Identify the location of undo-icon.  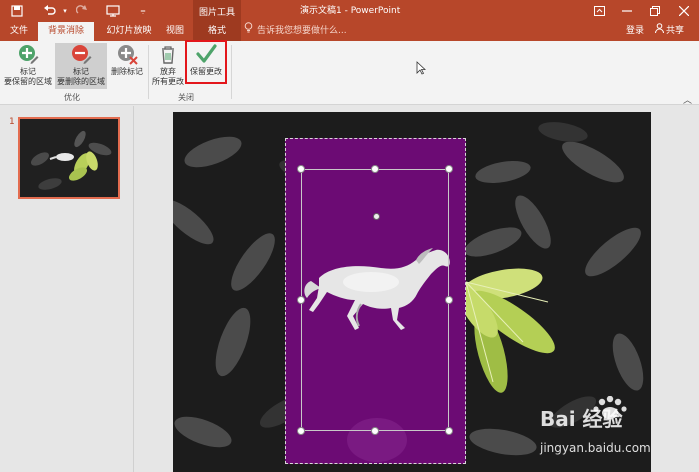
(50, 11).